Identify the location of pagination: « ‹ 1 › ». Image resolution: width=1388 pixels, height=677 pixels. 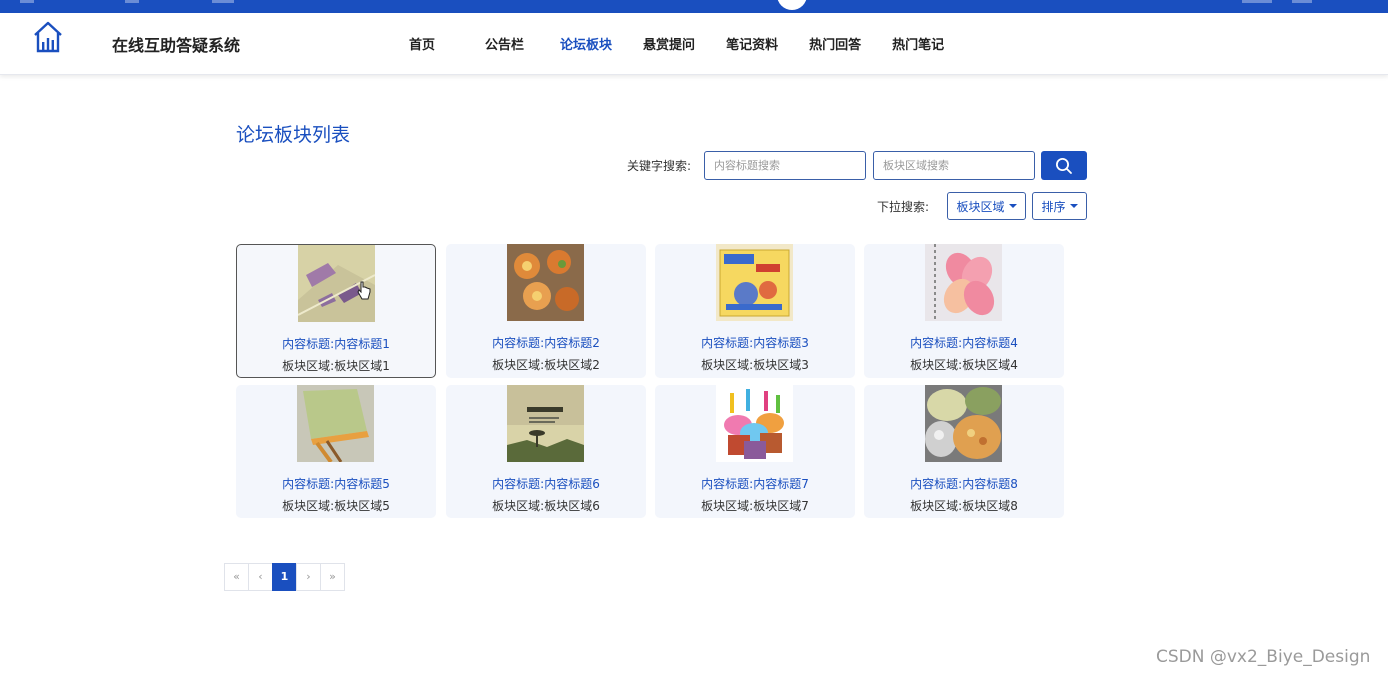
(284, 577).